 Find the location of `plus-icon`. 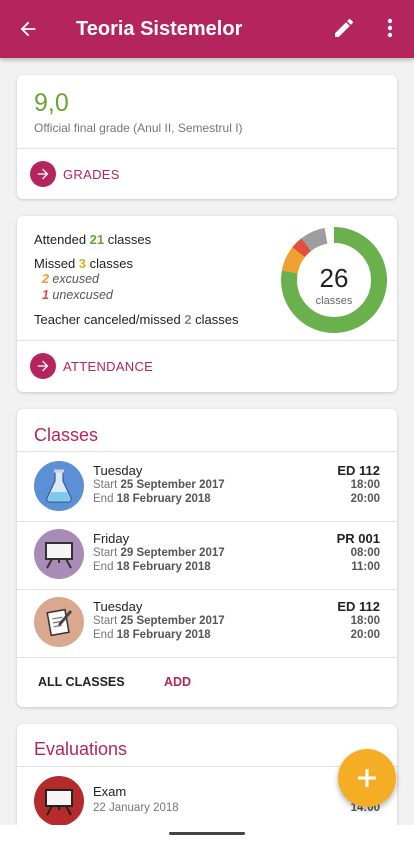

plus-icon is located at coordinates (367, 778).